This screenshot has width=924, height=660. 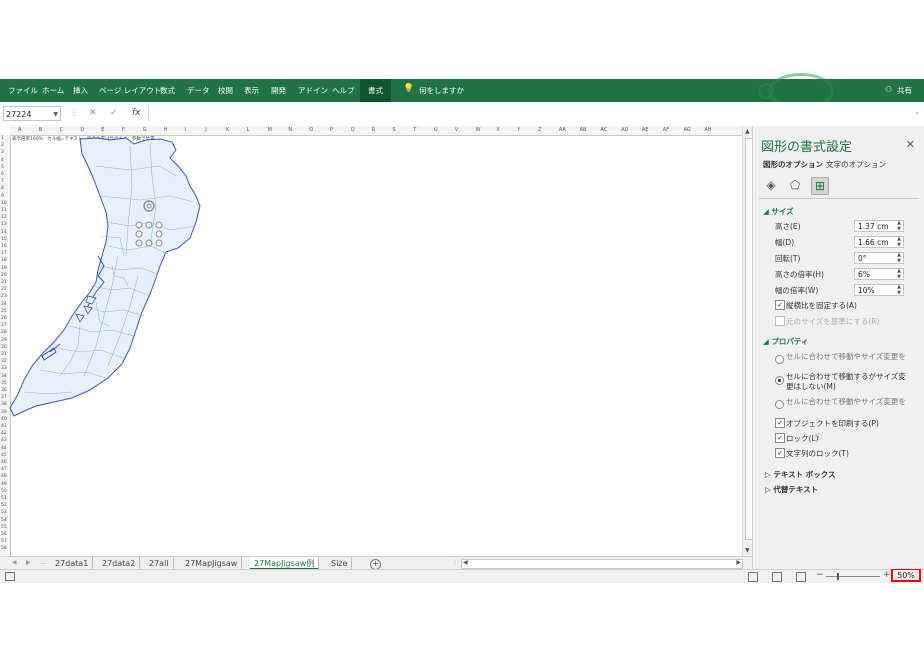 What do you see at coordinates (780, 321) in the screenshot?
I see `relative-original-checkbox` at bounding box center [780, 321].